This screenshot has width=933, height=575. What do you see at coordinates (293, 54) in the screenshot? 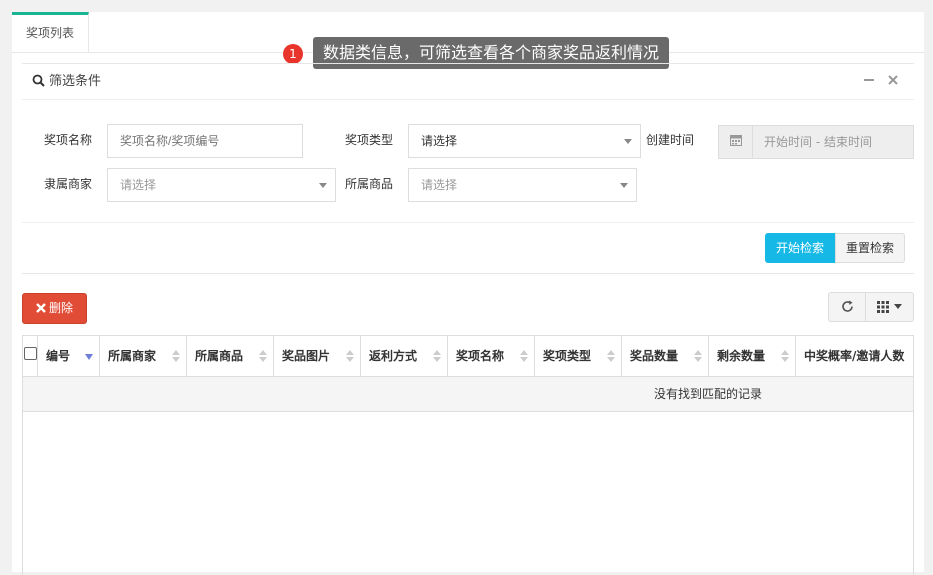
I see `hint-number-badge: 1` at bounding box center [293, 54].